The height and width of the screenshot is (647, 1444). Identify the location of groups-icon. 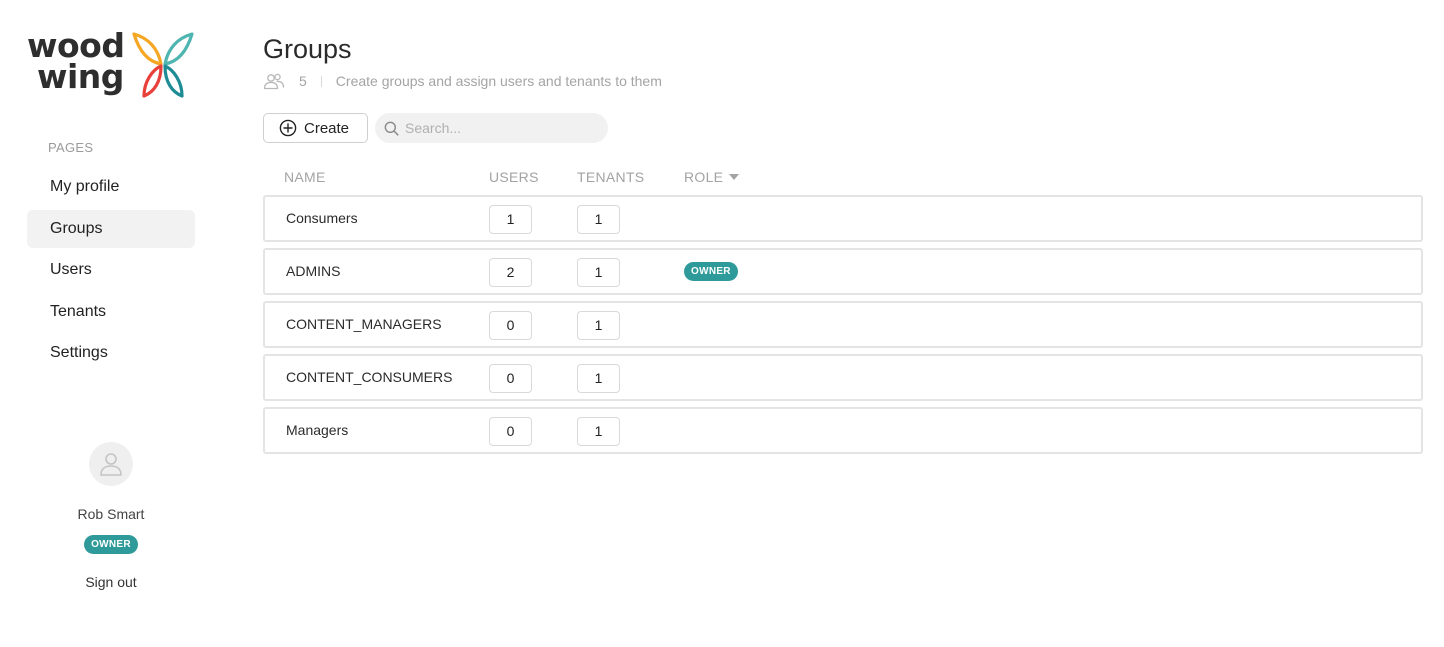
(274, 81).